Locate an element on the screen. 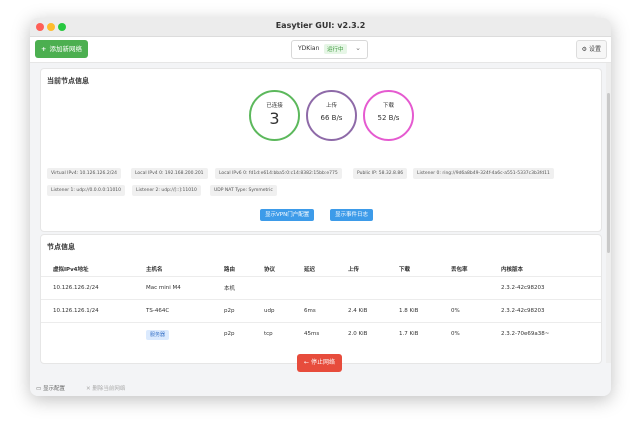 This screenshot has width=640, height=436. listener-2-chip: Listener 2: udp://[::]:11010 is located at coordinates (166, 190).